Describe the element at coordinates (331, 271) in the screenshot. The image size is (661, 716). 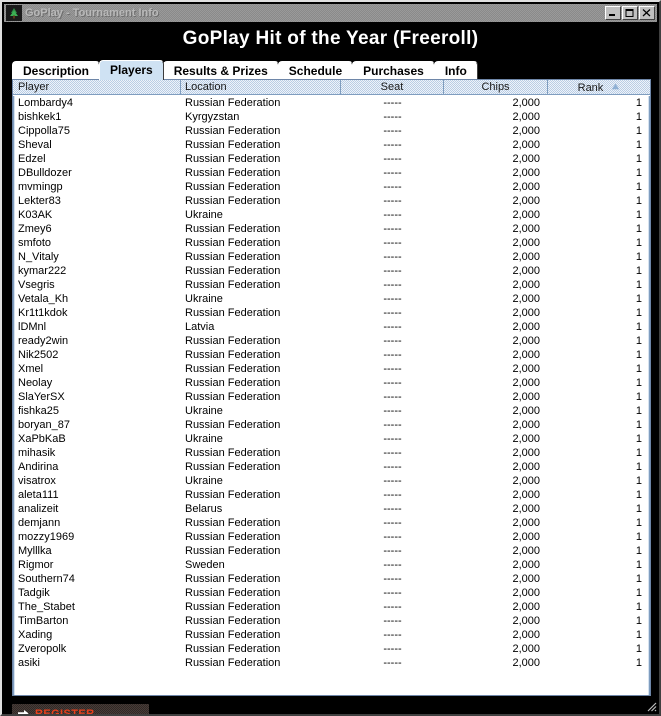
I see `table-row: kymar222 Russian Federation ----- 2,000 1` at that location.